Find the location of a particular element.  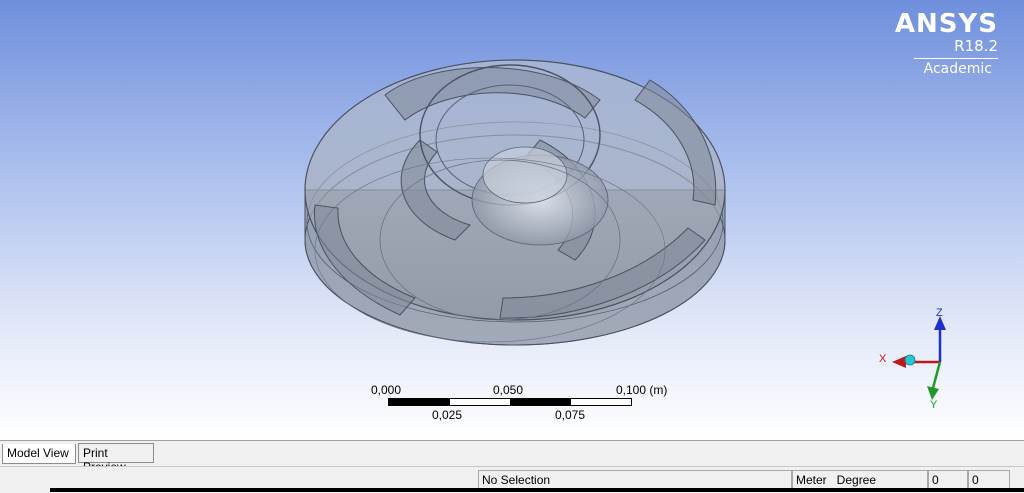

selection-status: No Selection is located at coordinates (635, 480).